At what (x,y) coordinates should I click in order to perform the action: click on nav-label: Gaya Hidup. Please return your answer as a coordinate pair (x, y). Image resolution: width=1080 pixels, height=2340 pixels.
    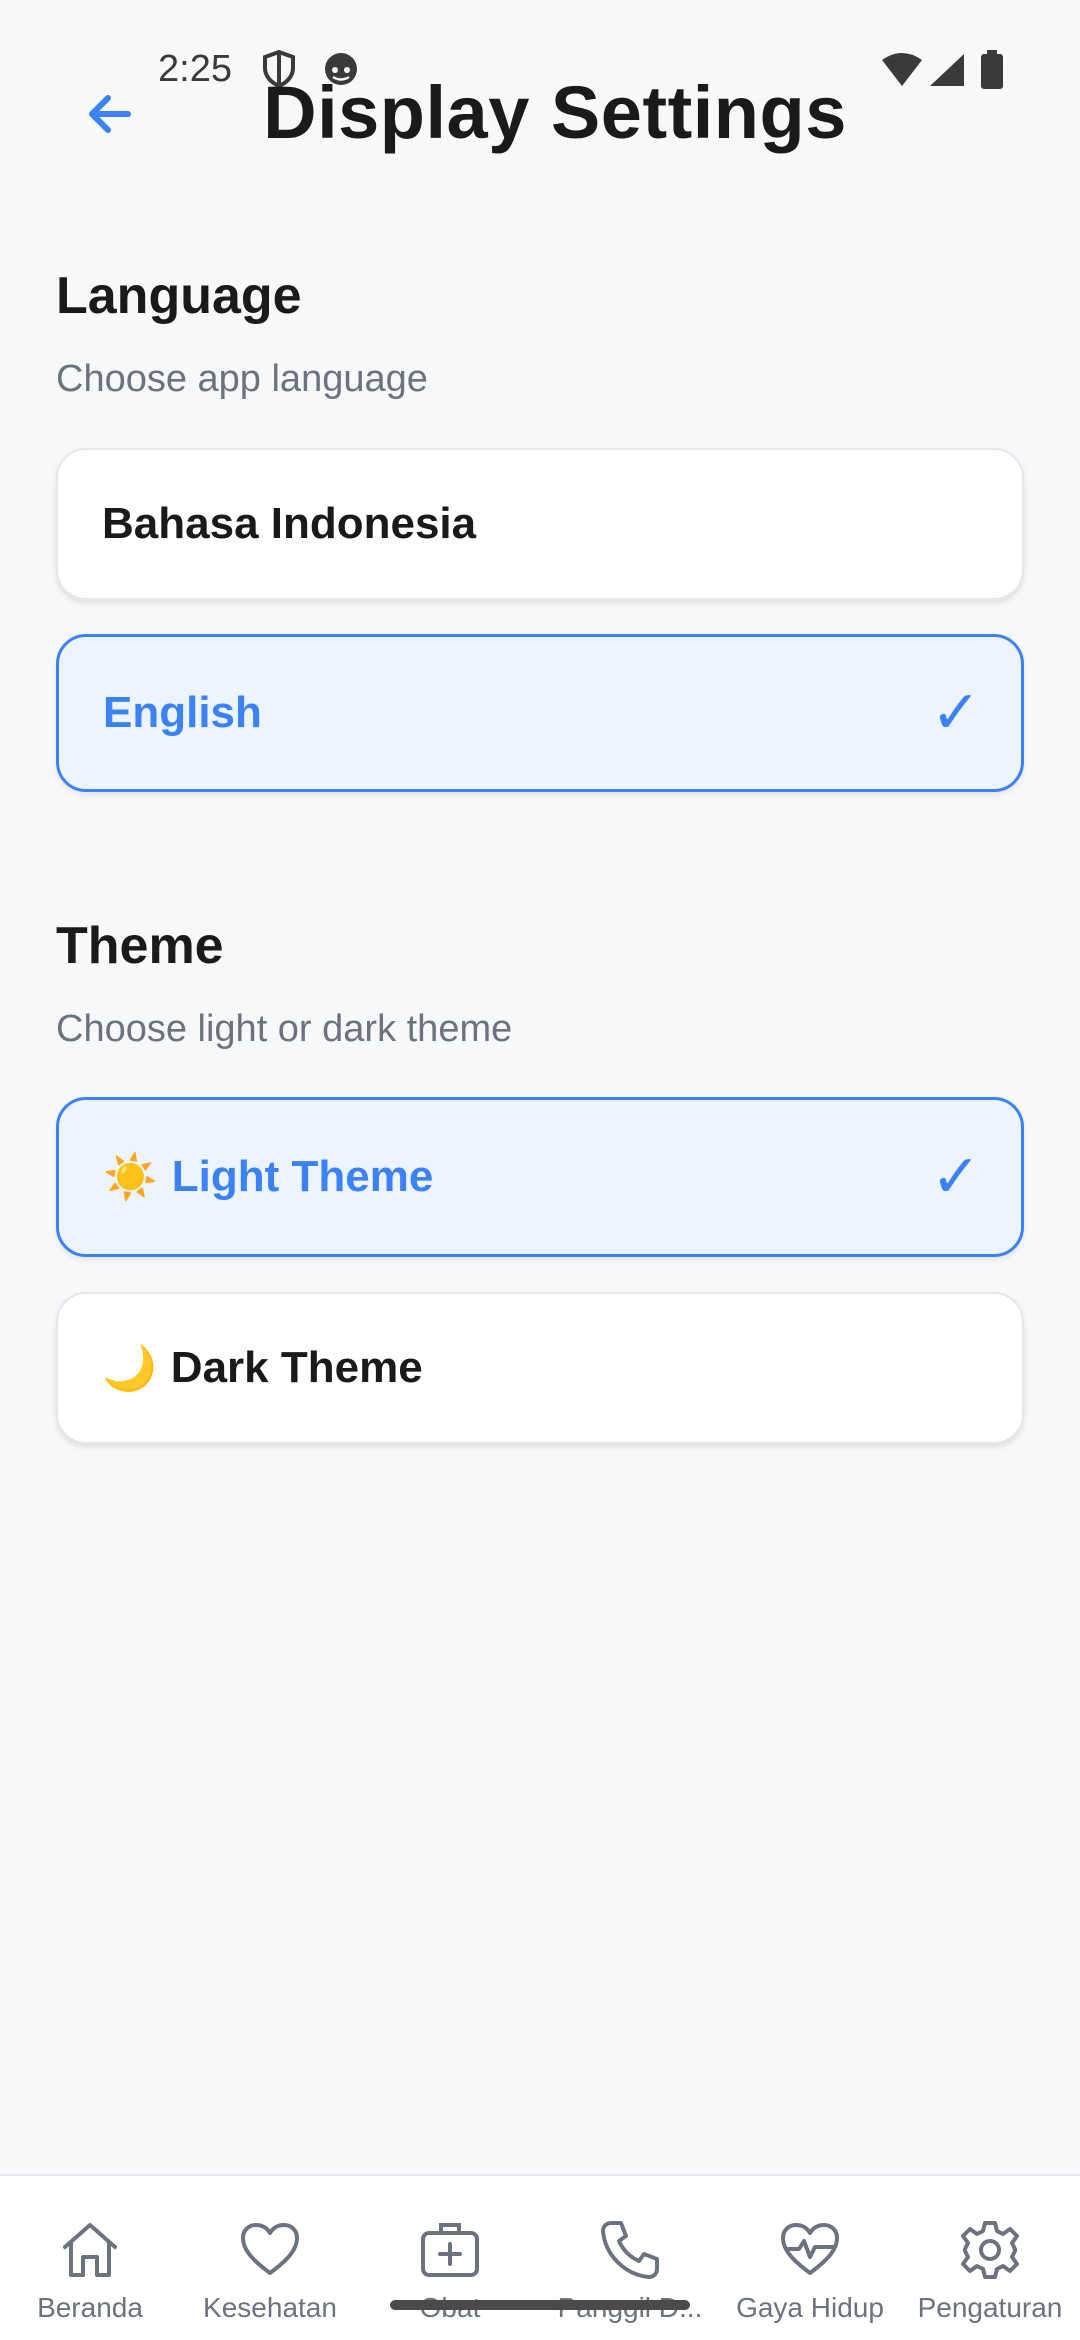
    Looking at the image, I should click on (810, 2307).